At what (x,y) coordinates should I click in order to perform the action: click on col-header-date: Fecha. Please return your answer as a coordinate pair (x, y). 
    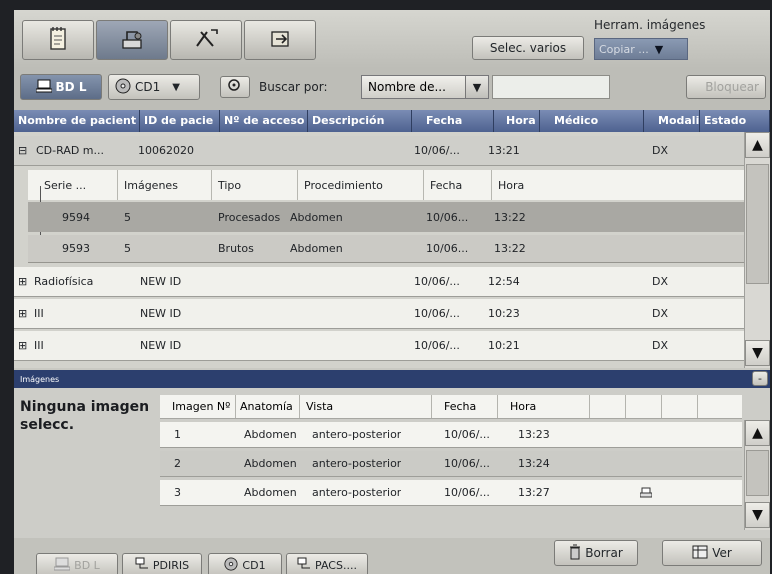
    Looking at the image, I should click on (453, 121).